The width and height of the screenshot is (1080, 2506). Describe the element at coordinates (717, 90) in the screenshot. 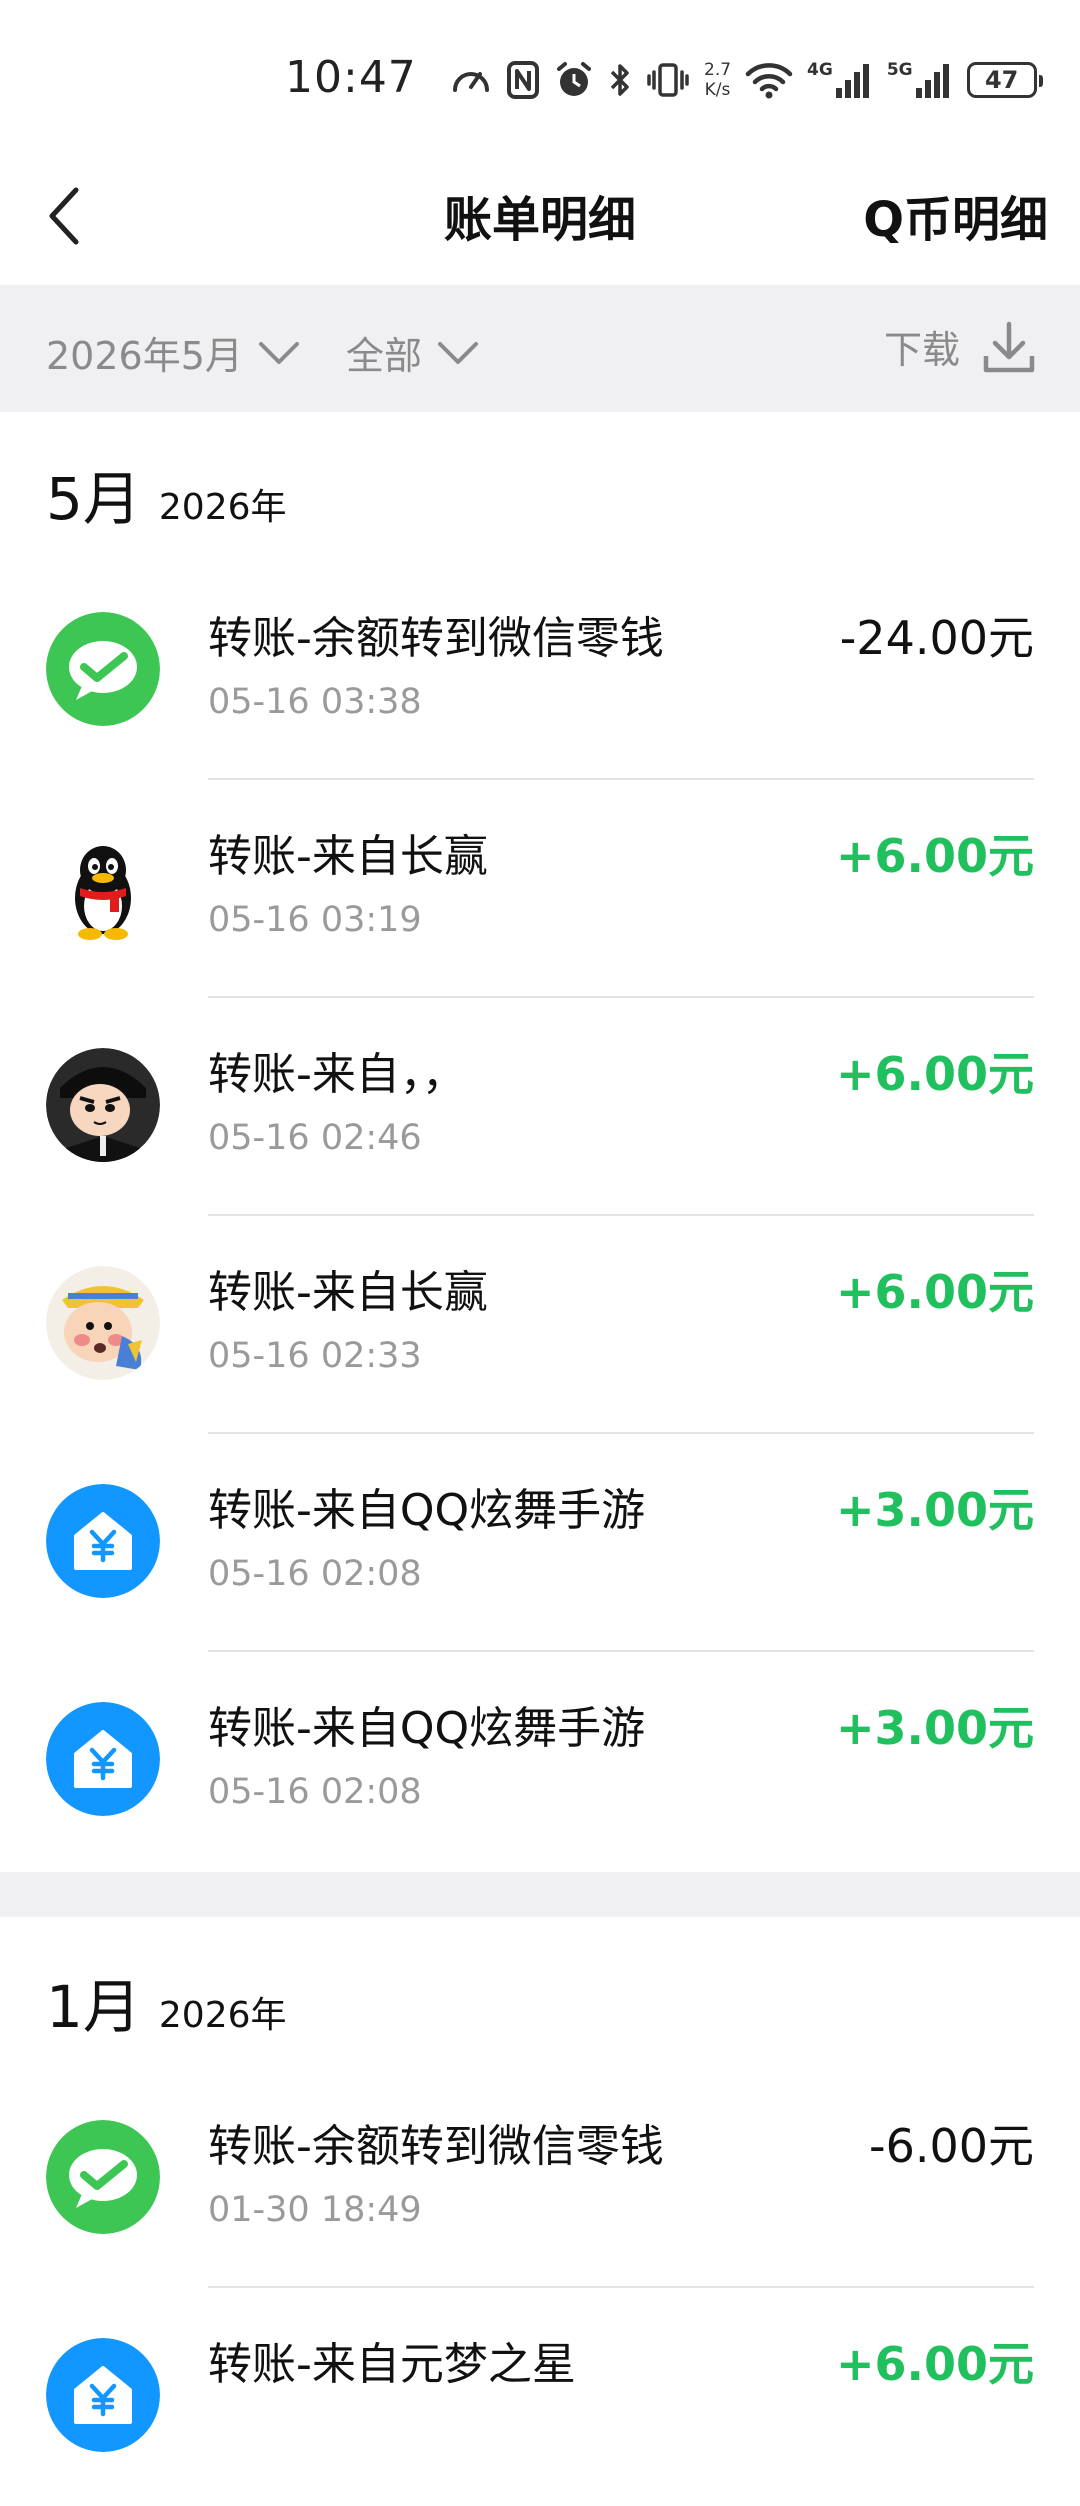

I see `net-speed-unit: K/s` at that location.